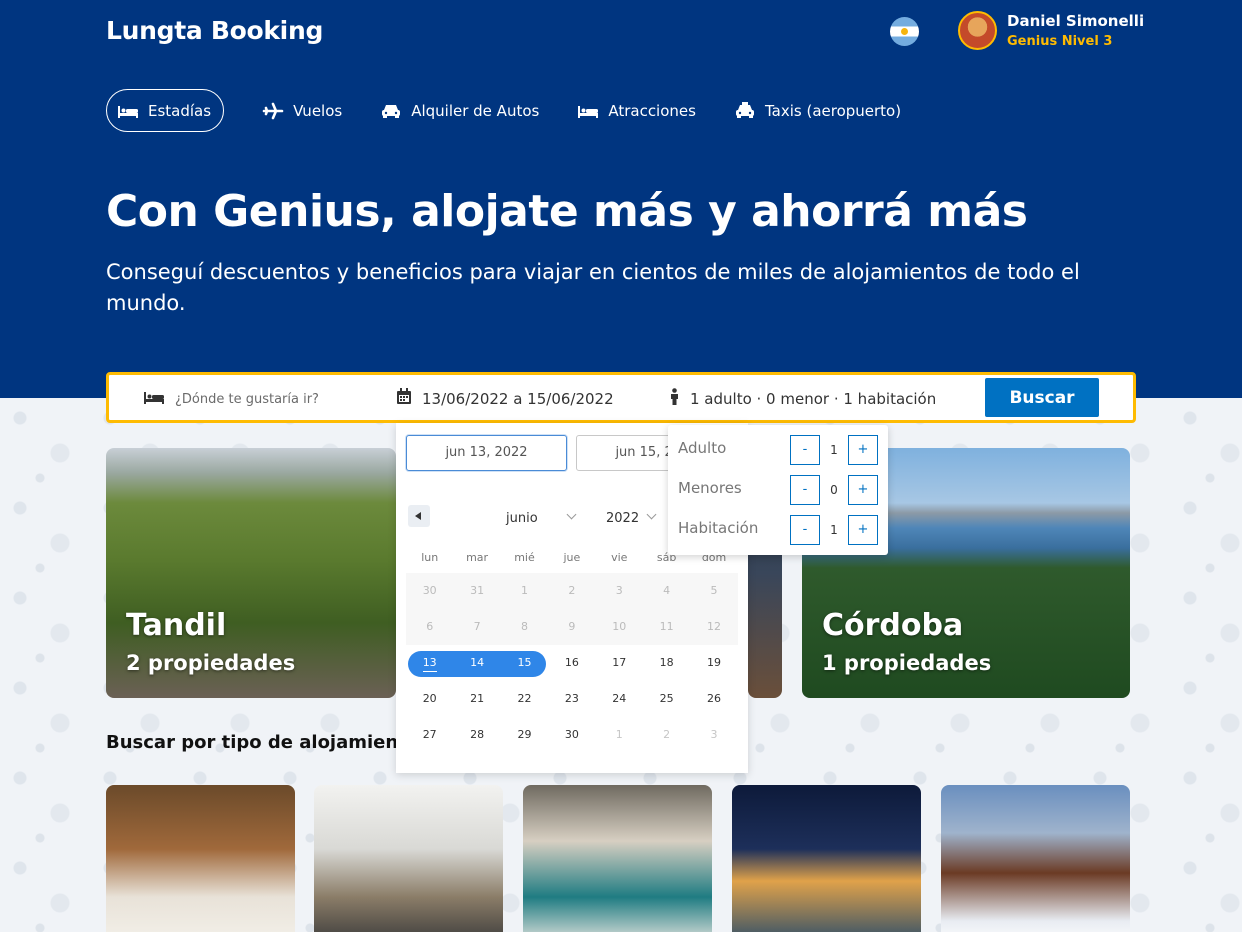 The height and width of the screenshot is (932, 1242). Describe the element at coordinates (476, 735) in the screenshot. I see `calendar-day: 28` at that location.